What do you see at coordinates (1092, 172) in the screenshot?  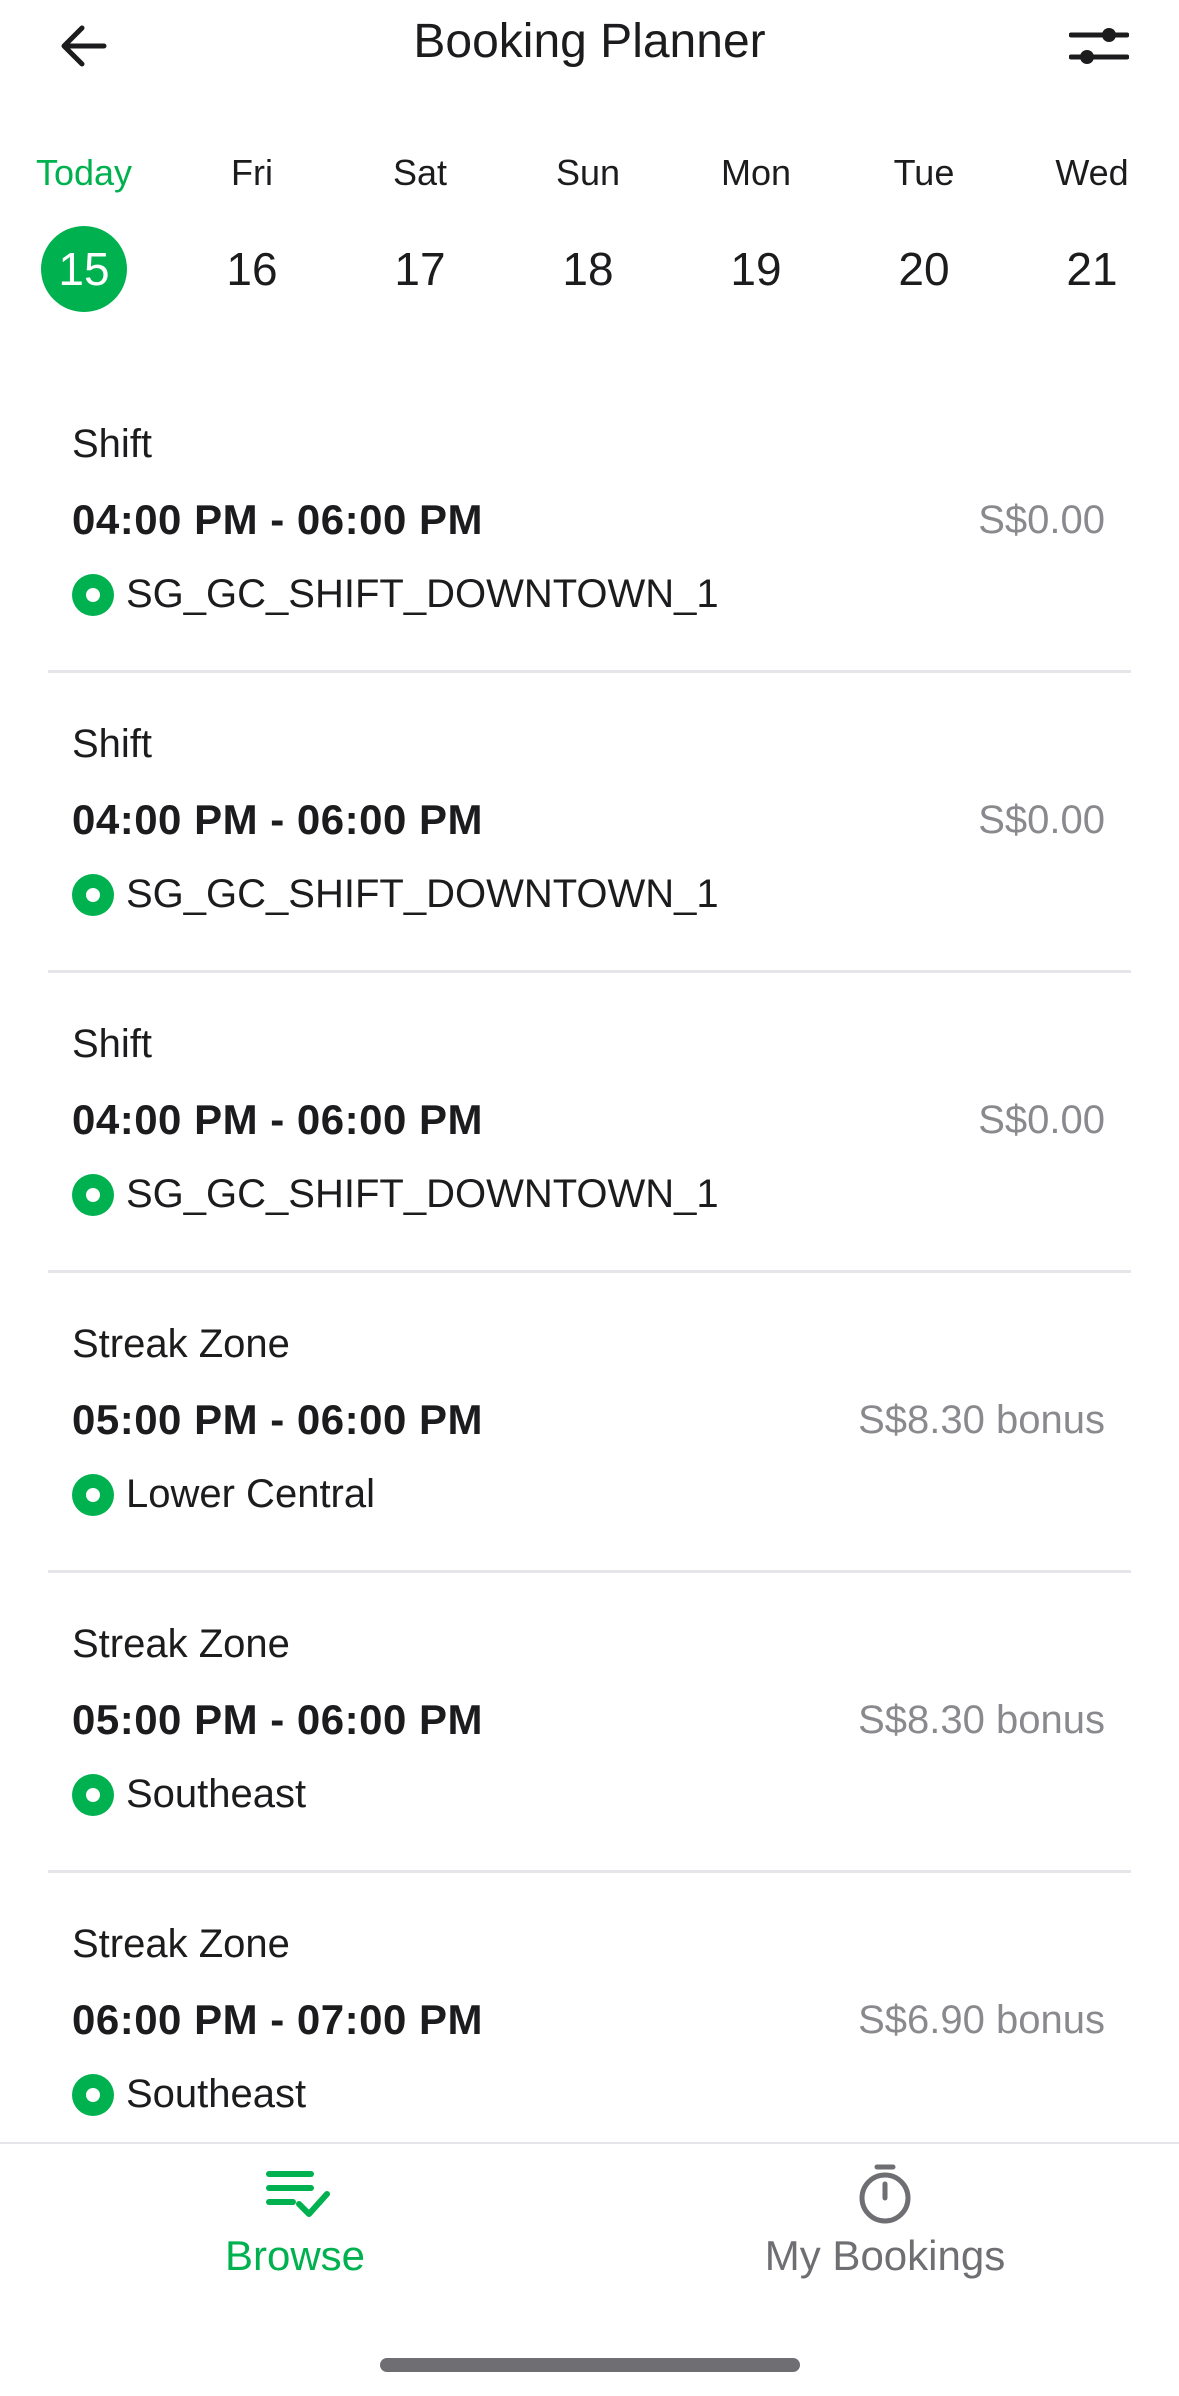 I see `day-name: Wed` at bounding box center [1092, 172].